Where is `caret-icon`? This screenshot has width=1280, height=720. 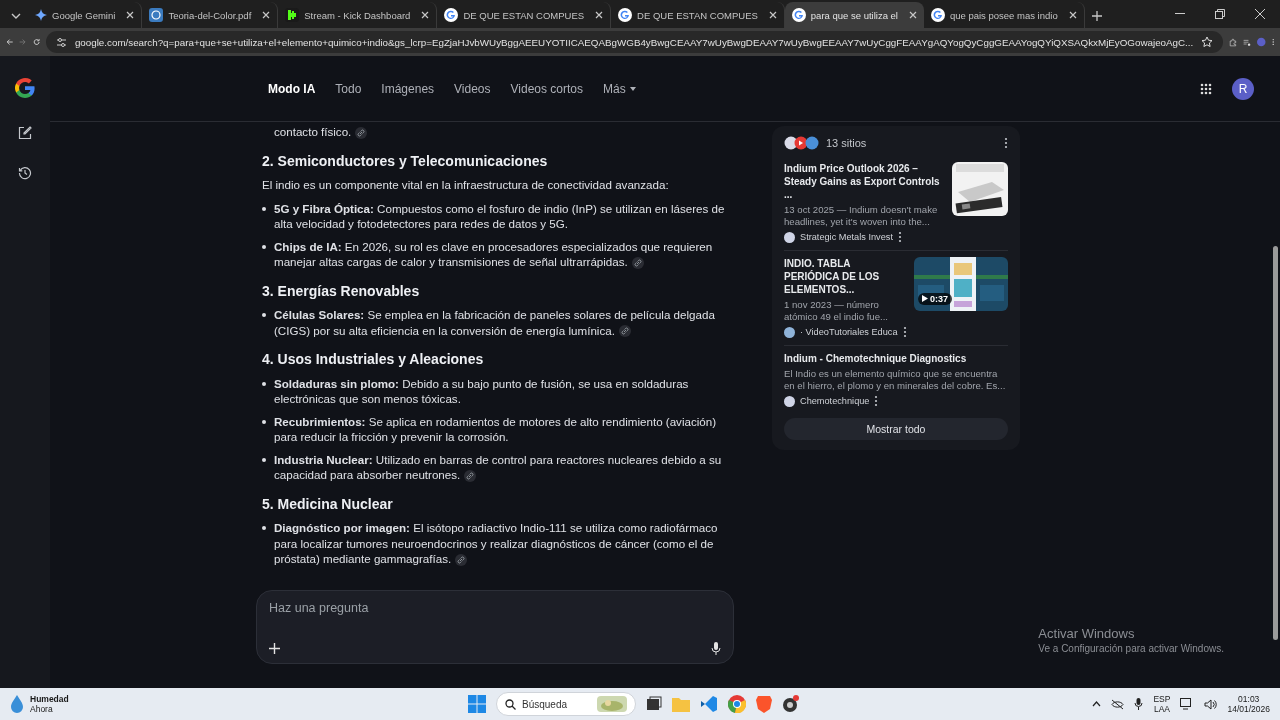 caret-icon is located at coordinates (632, 88).